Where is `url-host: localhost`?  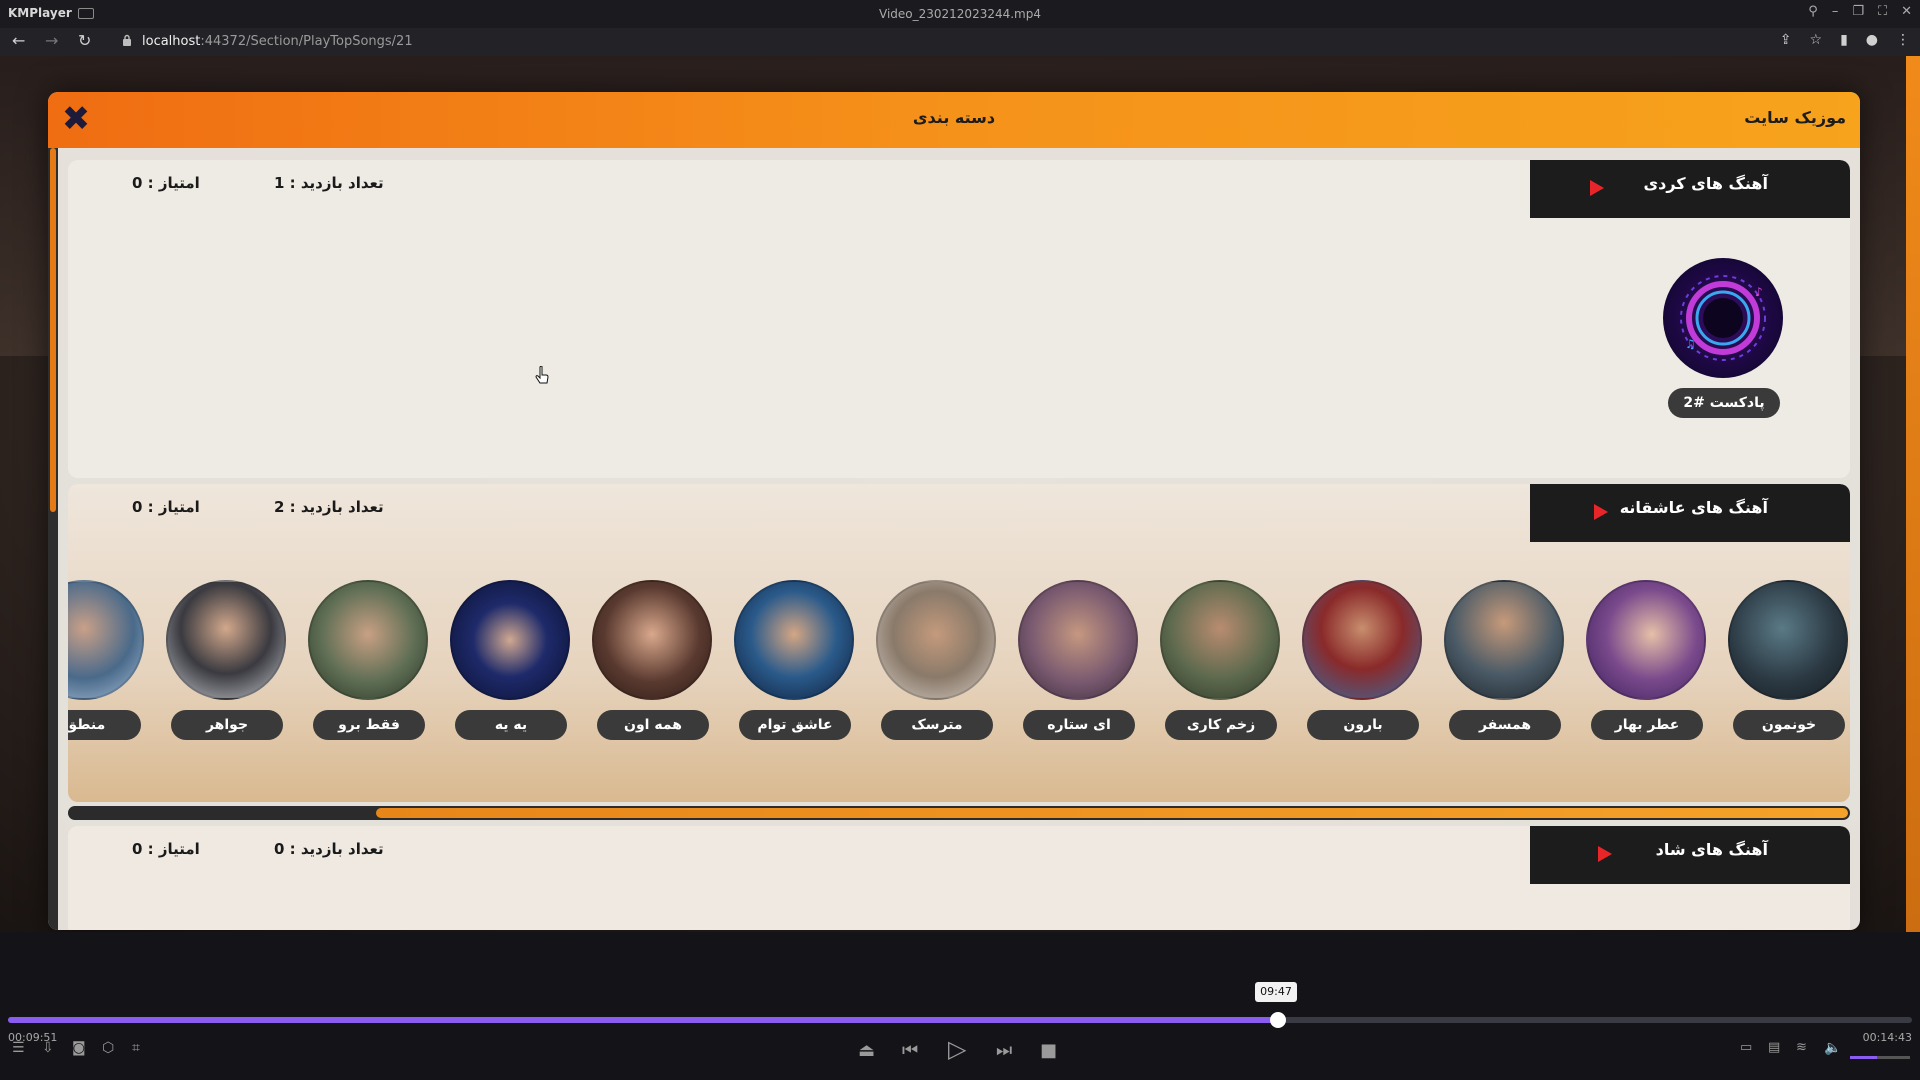
url-host: localhost is located at coordinates (171, 41).